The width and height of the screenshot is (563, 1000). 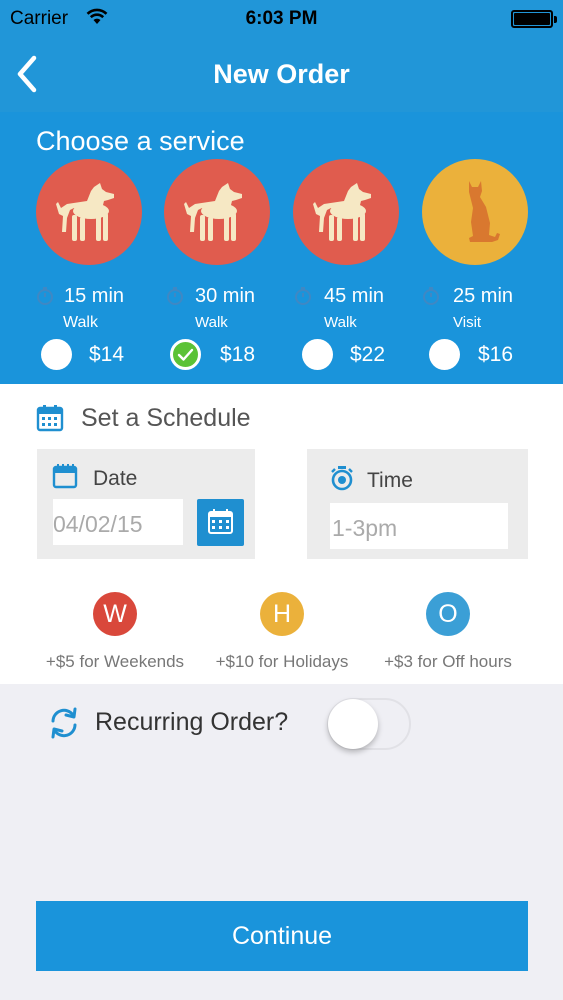 What do you see at coordinates (467, 322) in the screenshot?
I see `service-kind: Visit` at bounding box center [467, 322].